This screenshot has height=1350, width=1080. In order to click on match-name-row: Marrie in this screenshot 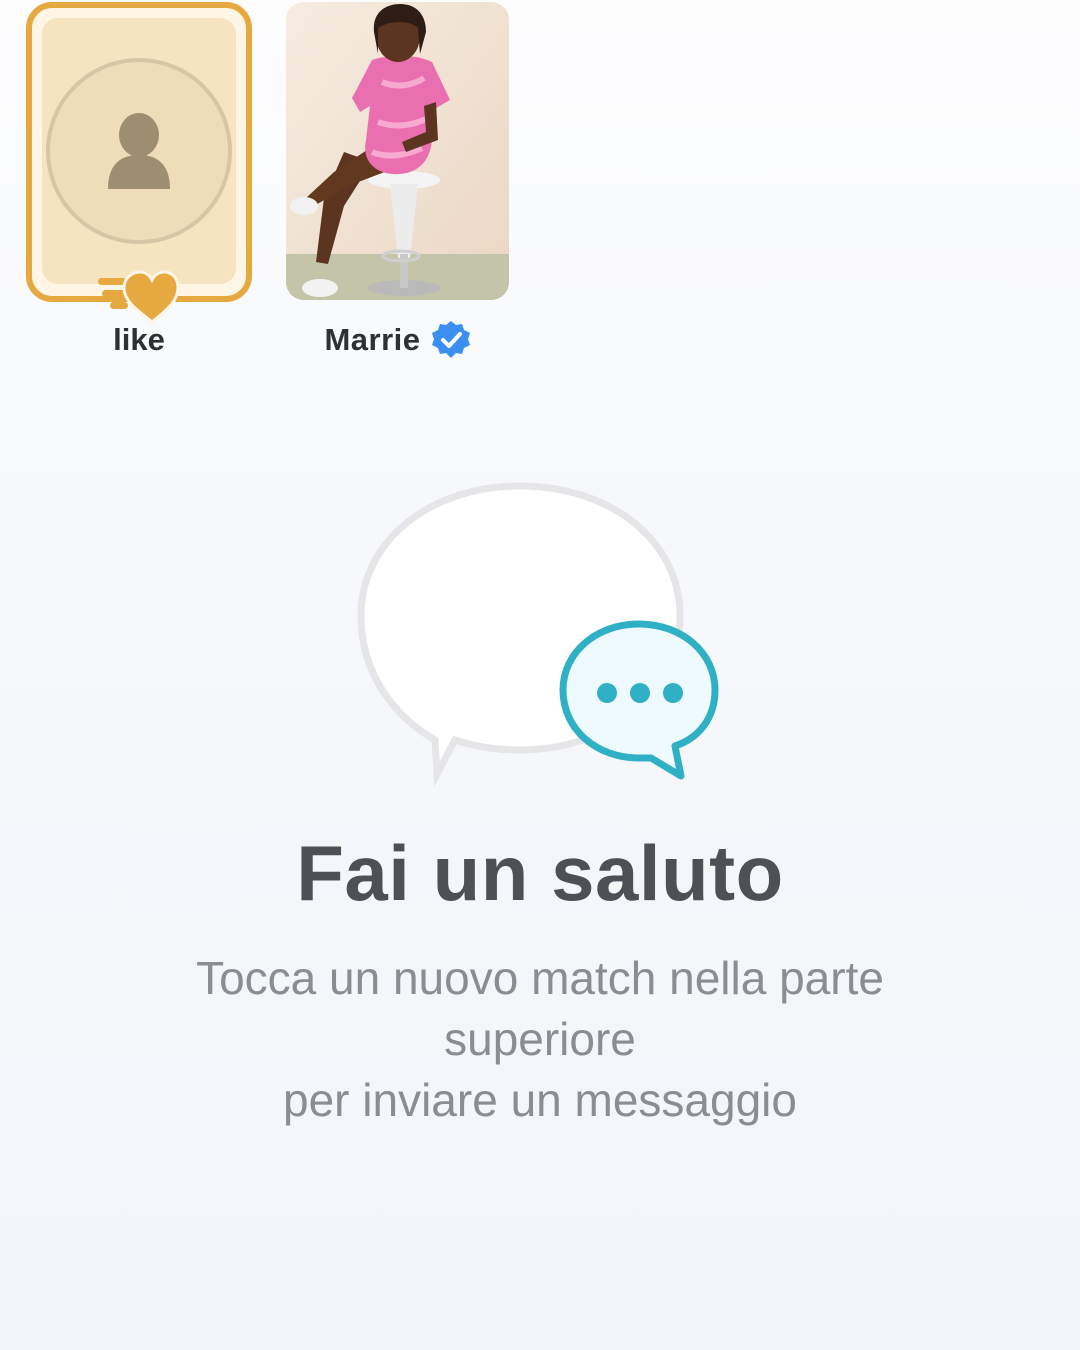, I will do `click(397, 340)`.